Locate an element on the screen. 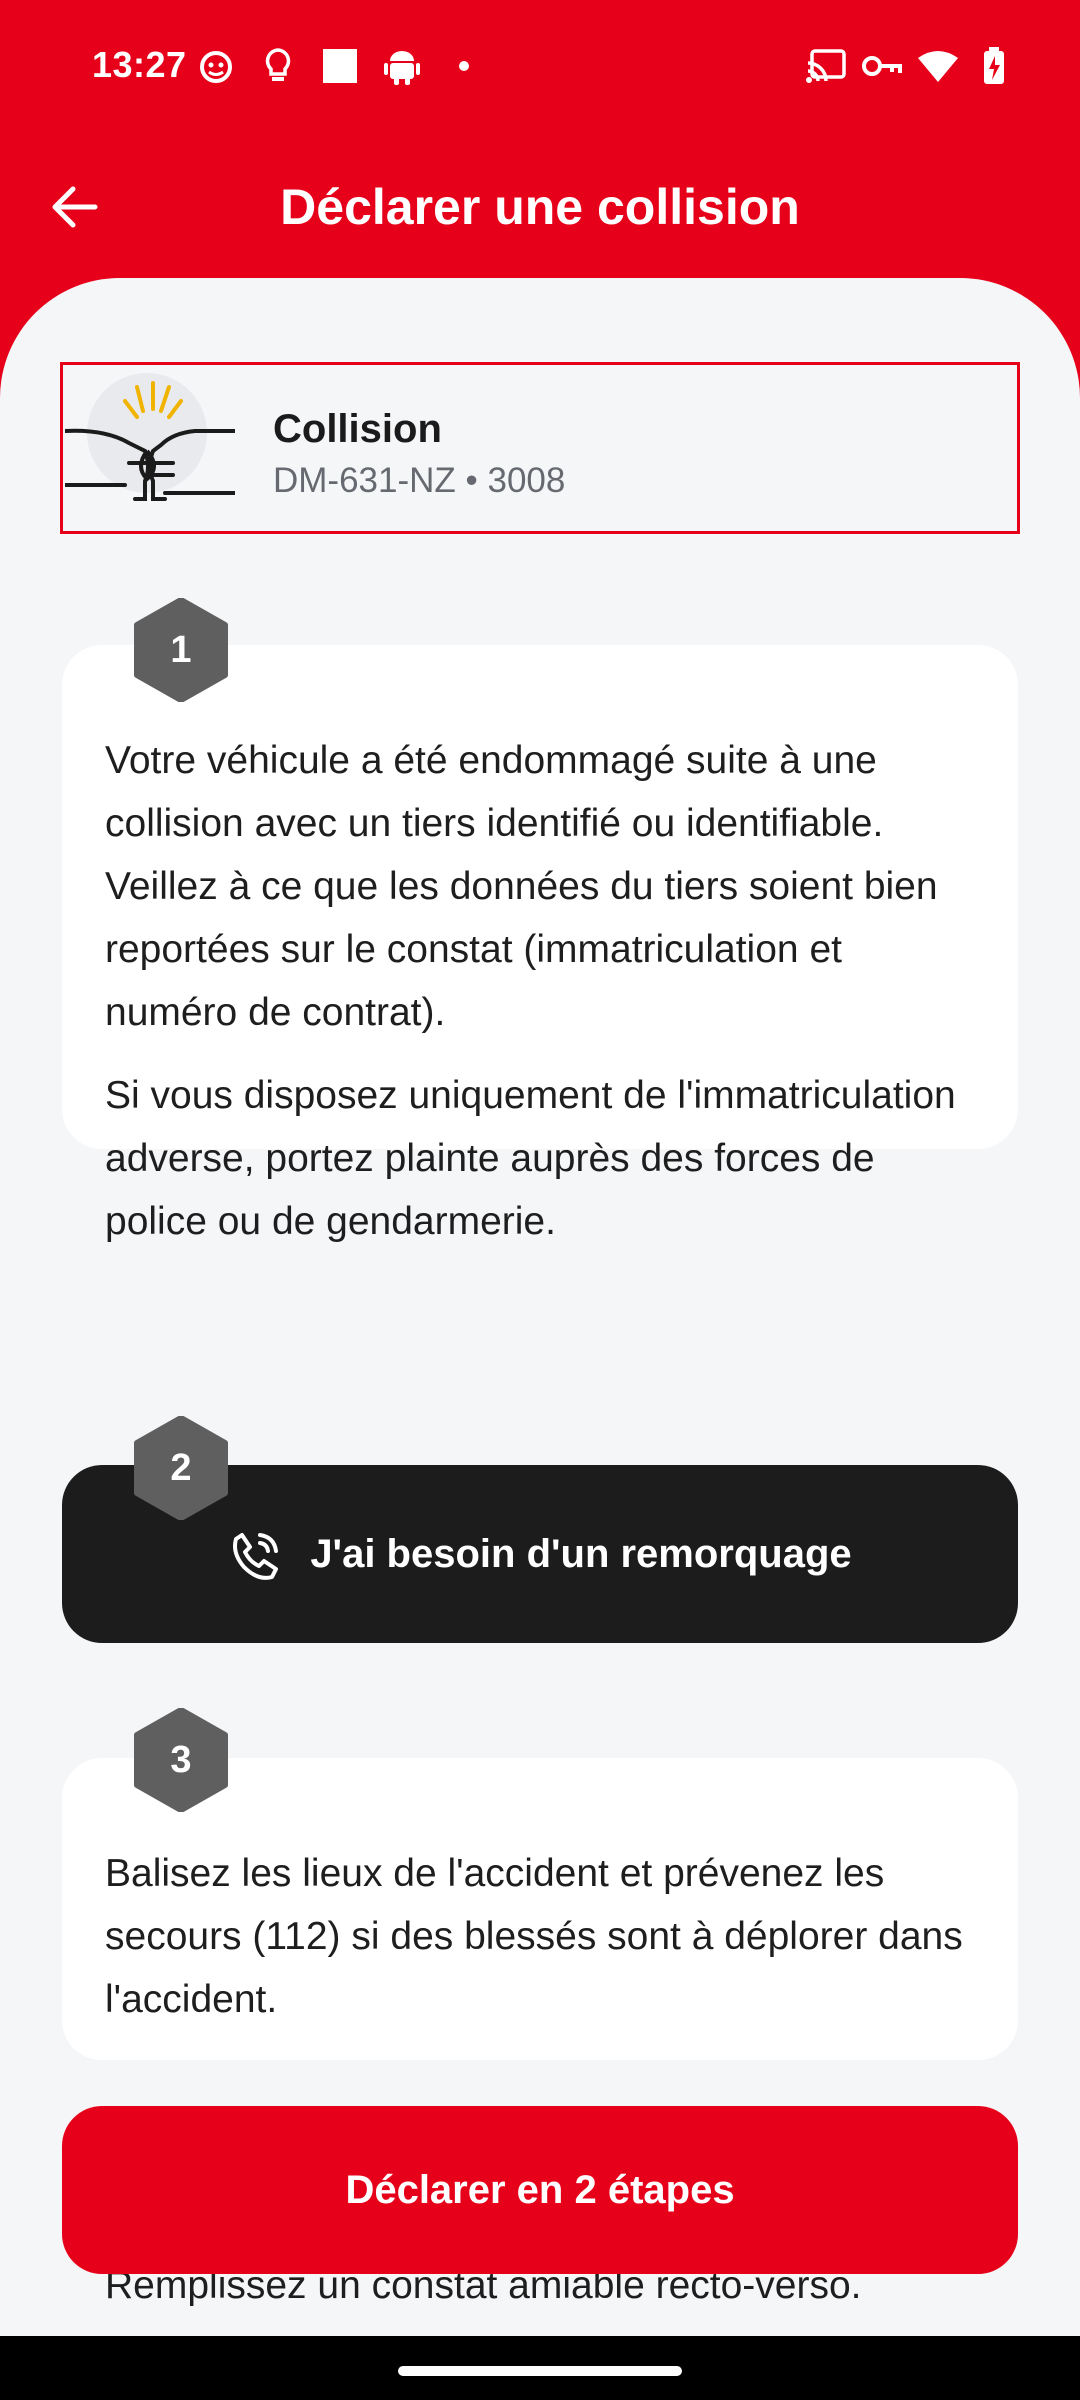 The height and width of the screenshot is (2400, 1080). step-1-number: 1 is located at coordinates (181, 649).